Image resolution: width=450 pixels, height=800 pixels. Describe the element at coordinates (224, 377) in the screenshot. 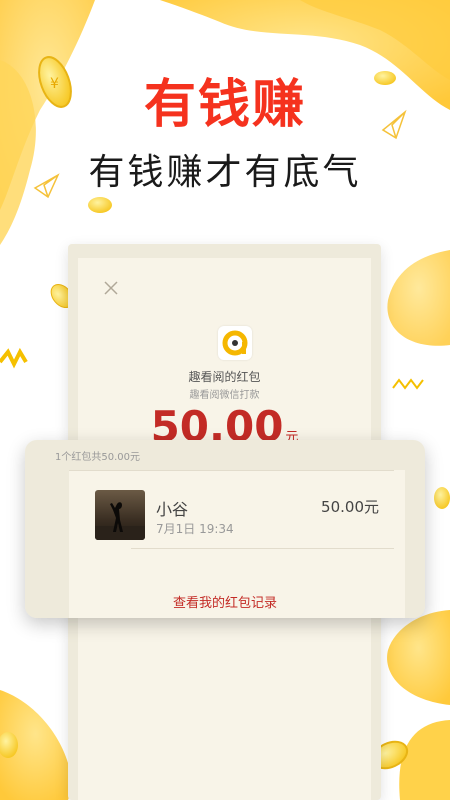

I see `sender-name: 趣看阅的红包` at that location.